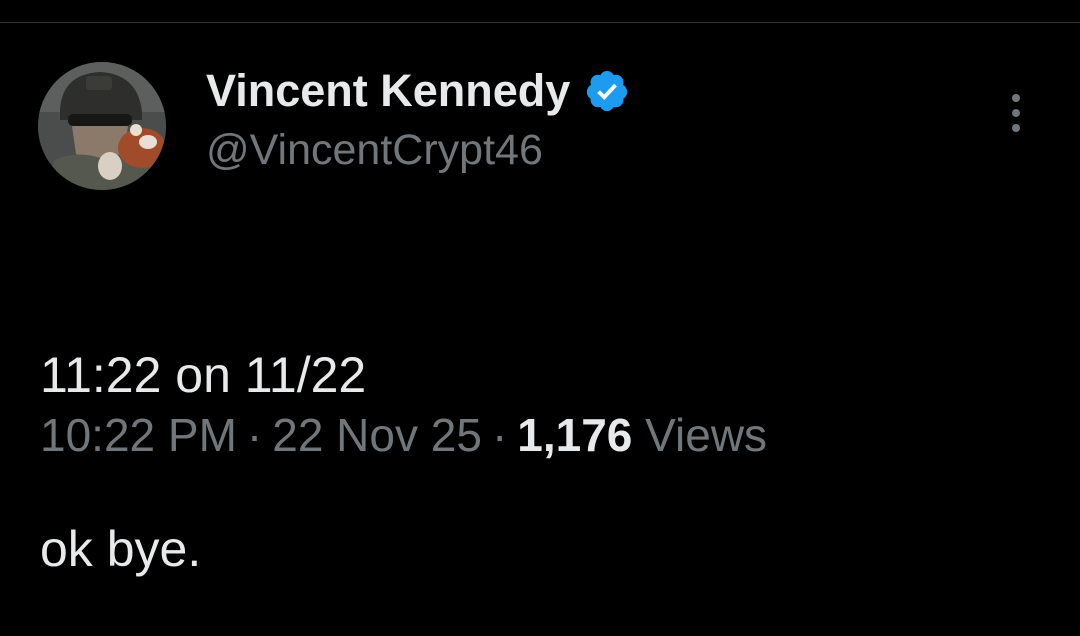 The height and width of the screenshot is (636, 1080). What do you see at coordinates (374, 150) in the screenshot?
I see `author-handle: @VincentCrypt46` at bounding box center [374, 150].